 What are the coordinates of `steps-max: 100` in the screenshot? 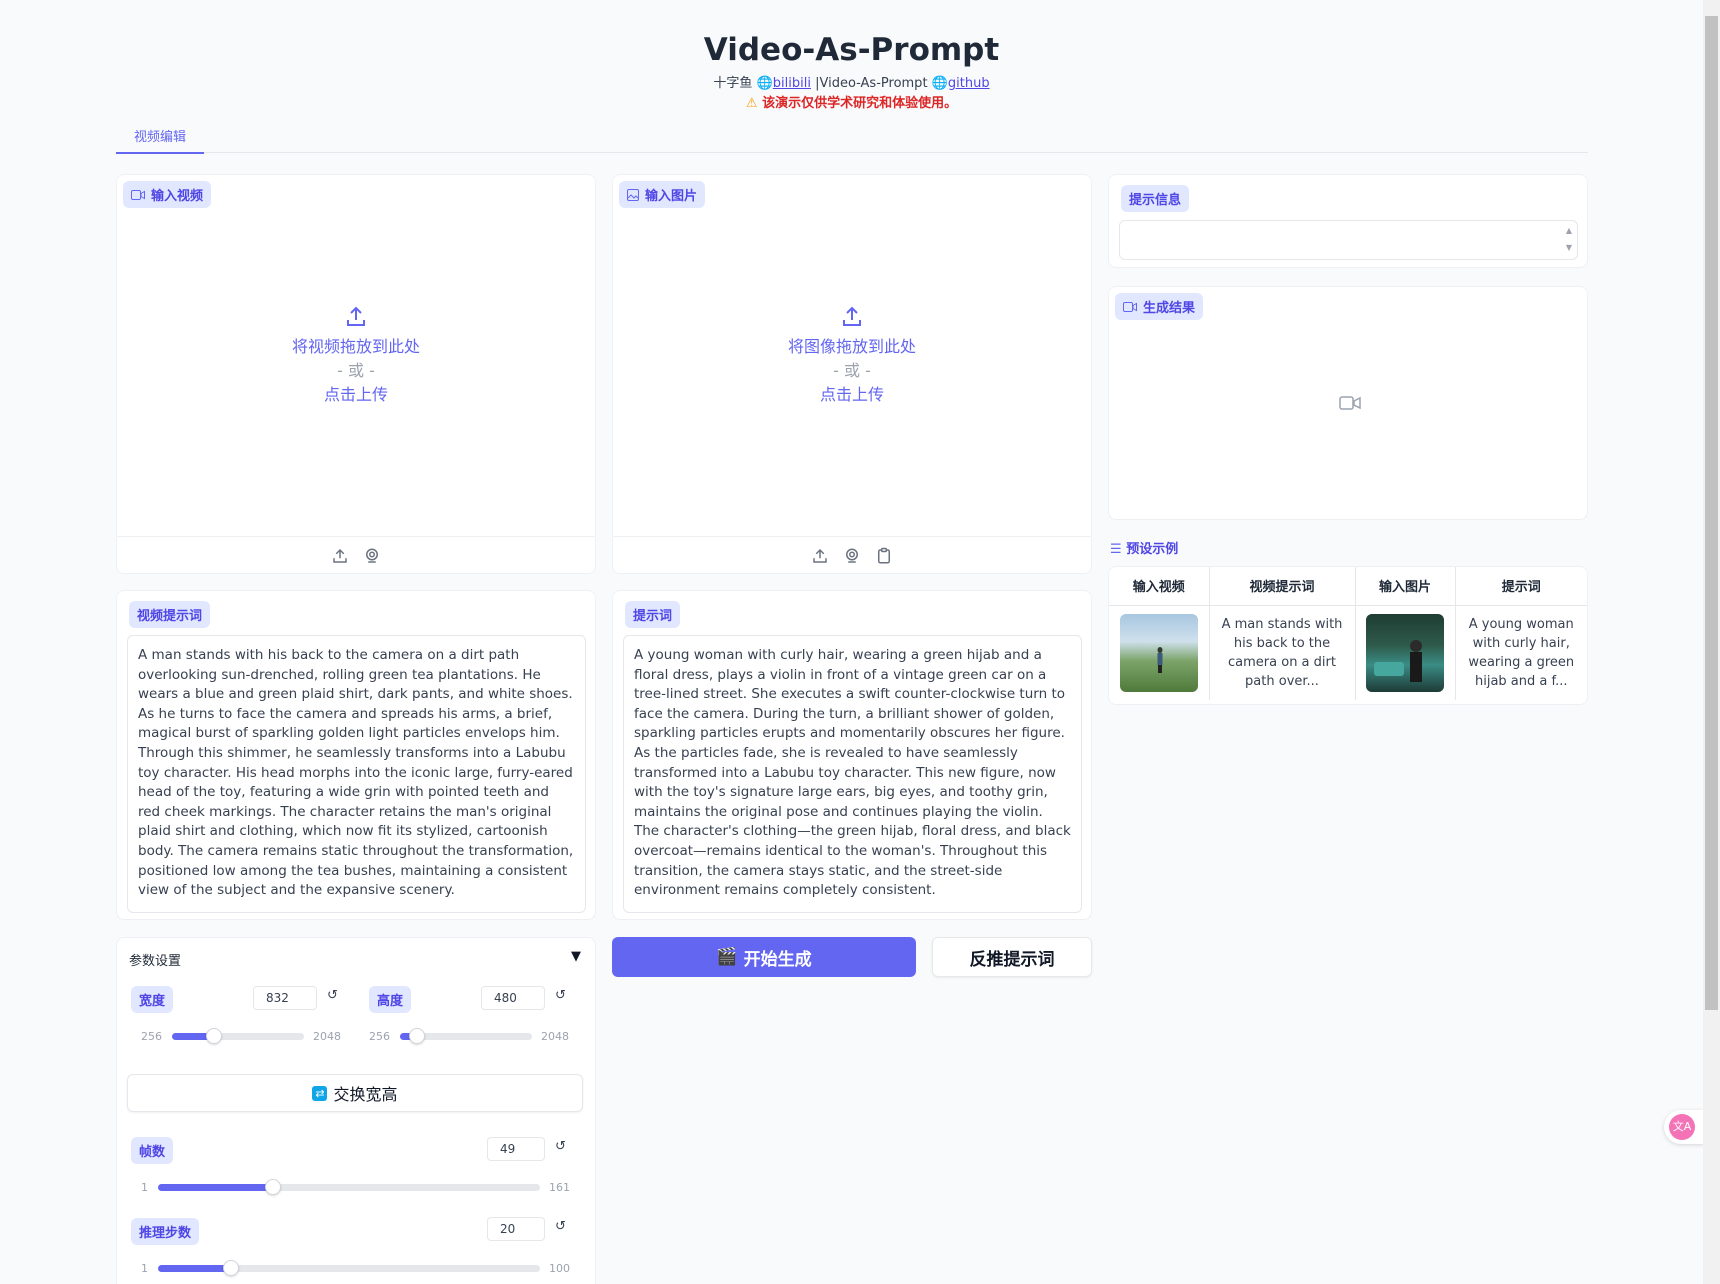 It's located at (559, 1268).